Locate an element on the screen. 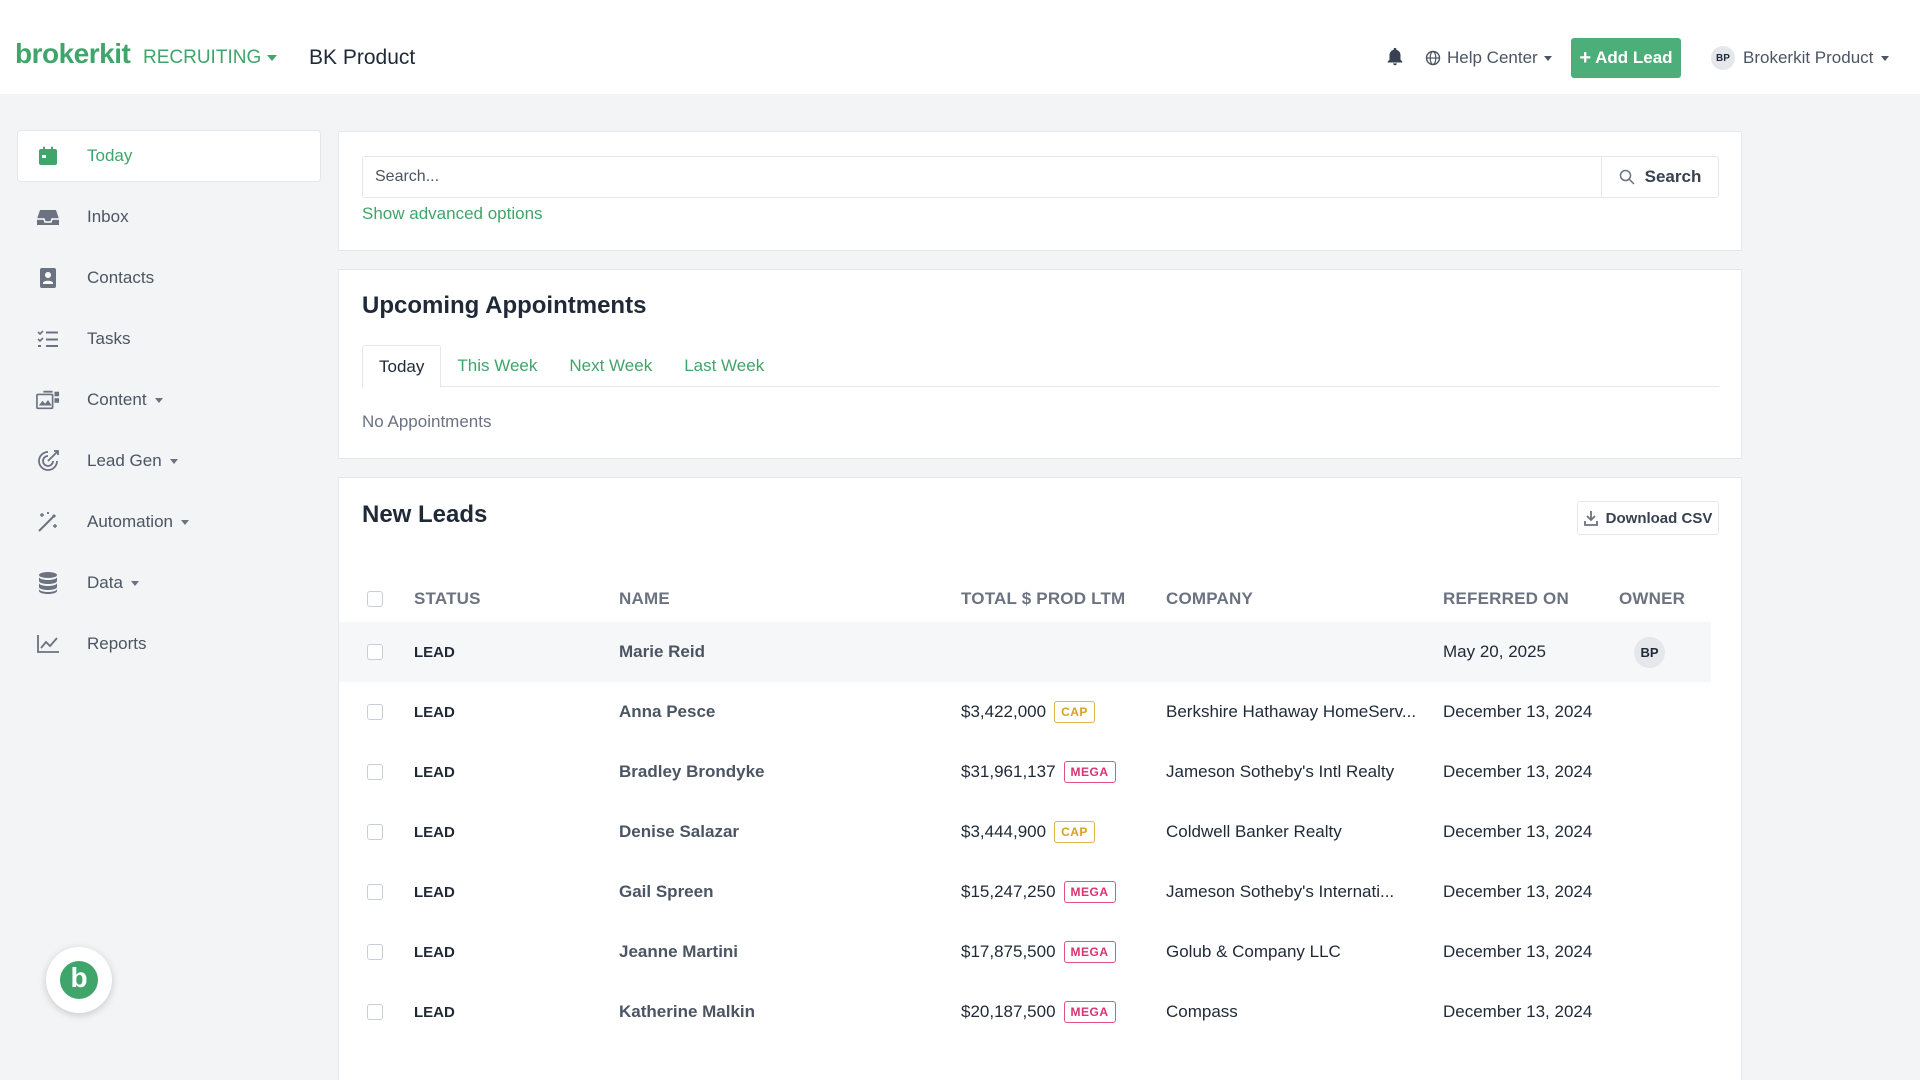 This screenshot has height=1080, width=1920. column-header-status: STATUS is located at coordinates (516, 599).